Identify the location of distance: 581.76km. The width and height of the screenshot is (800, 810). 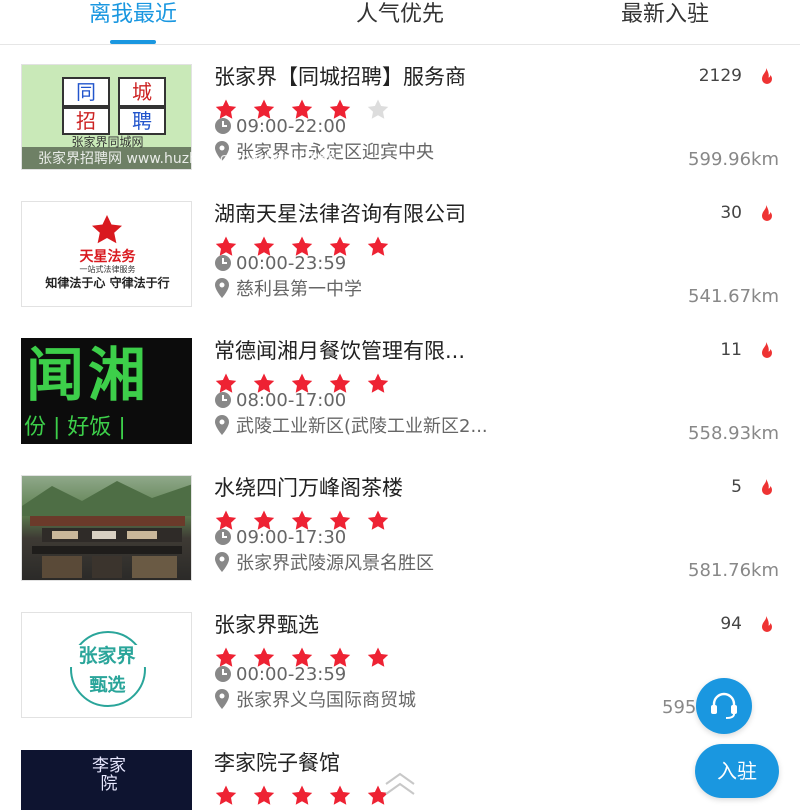
(733, 570).